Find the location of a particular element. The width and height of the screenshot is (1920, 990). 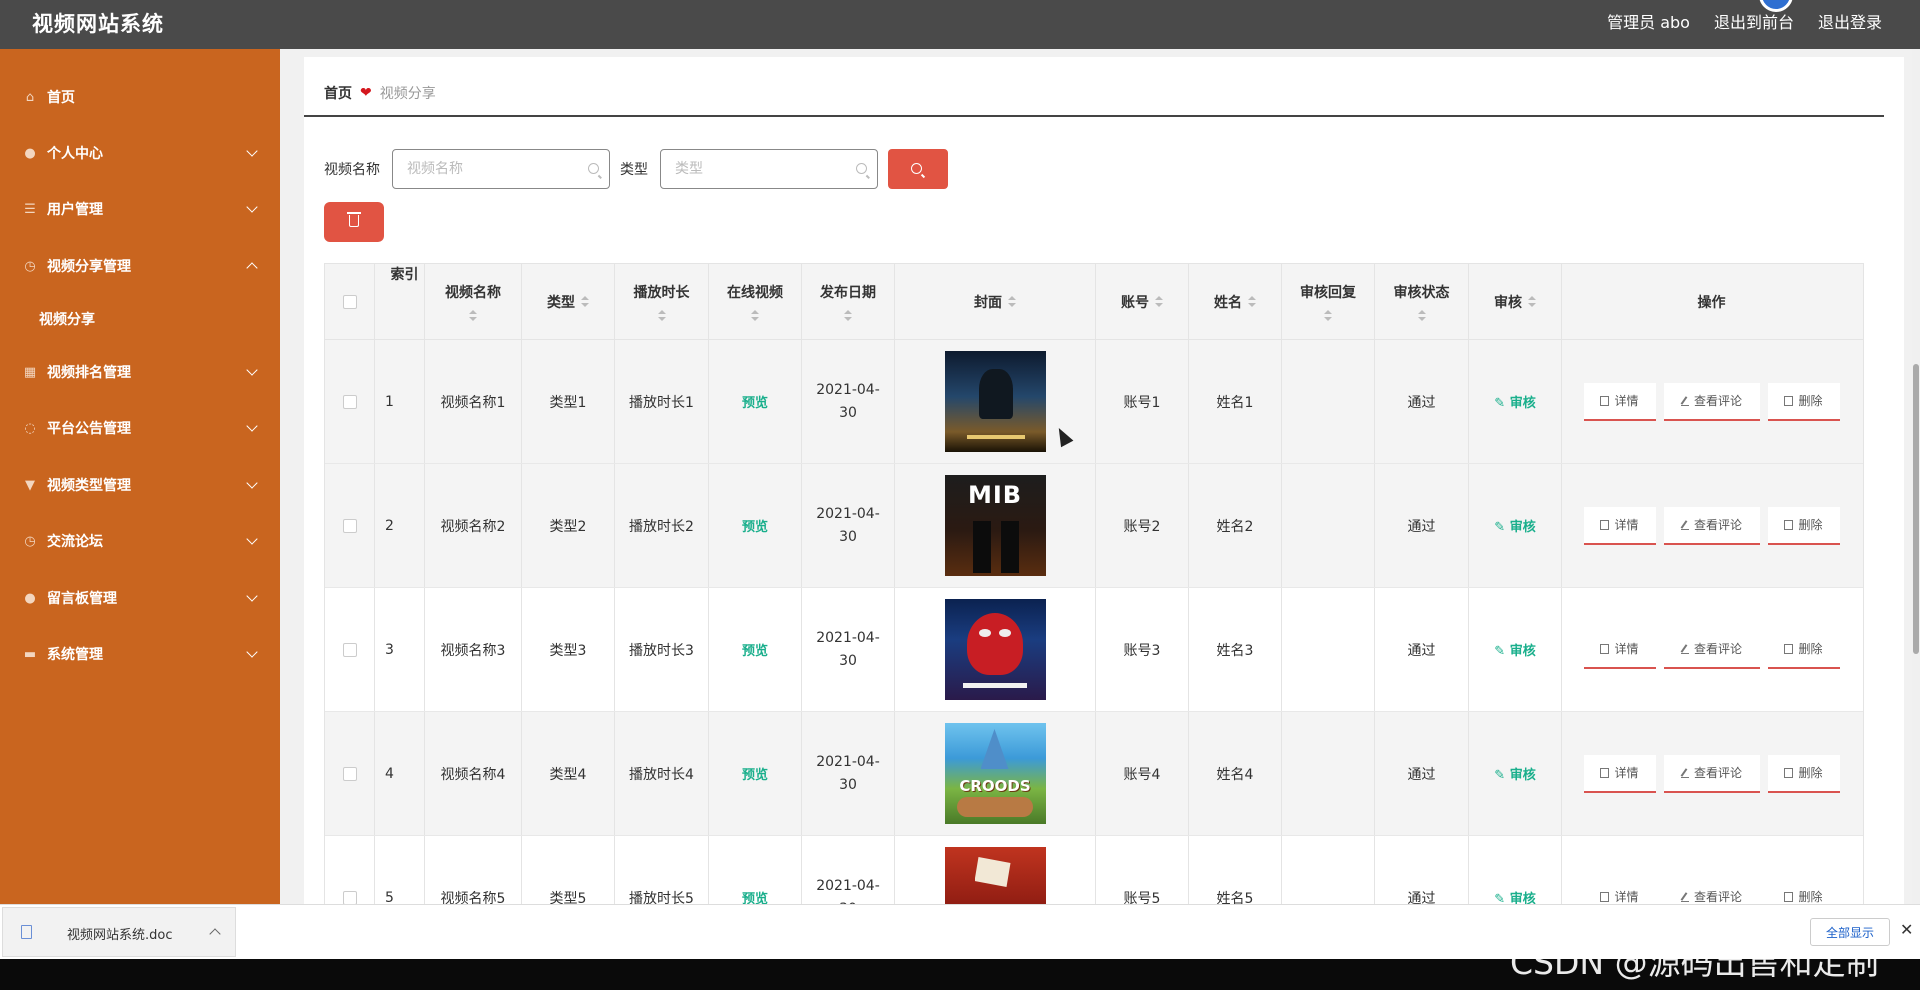

chevron-up-icon is located at coordinates (215, 934).